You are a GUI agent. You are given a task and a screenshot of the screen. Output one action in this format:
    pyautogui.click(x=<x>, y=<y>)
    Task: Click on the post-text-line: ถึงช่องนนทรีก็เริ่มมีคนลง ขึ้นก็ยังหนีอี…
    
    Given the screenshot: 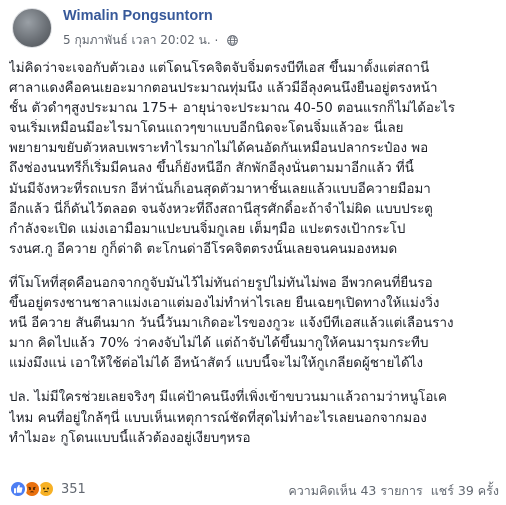 What is the action you would take?
    pyautogui.click(x=211, y=169)
    